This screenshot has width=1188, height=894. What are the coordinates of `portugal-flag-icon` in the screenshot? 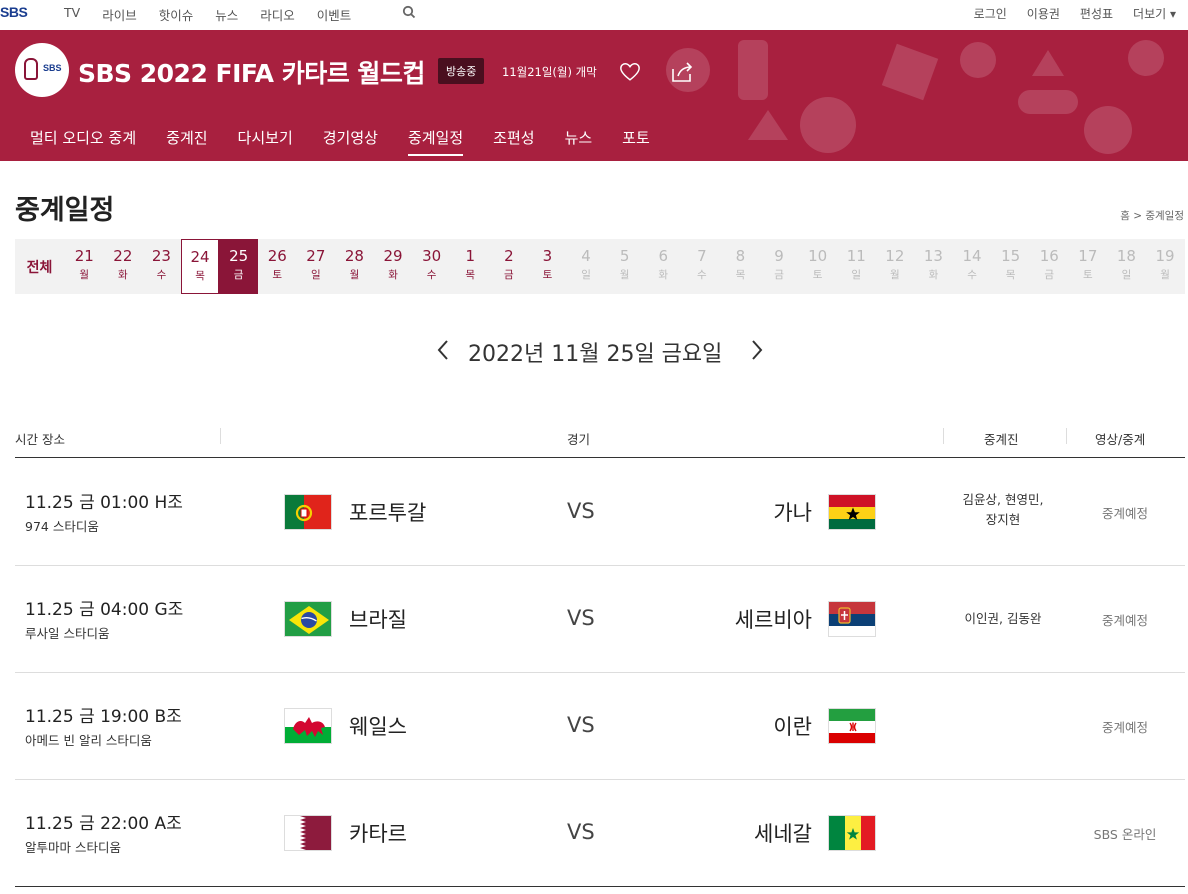 It's located at (308, 512).